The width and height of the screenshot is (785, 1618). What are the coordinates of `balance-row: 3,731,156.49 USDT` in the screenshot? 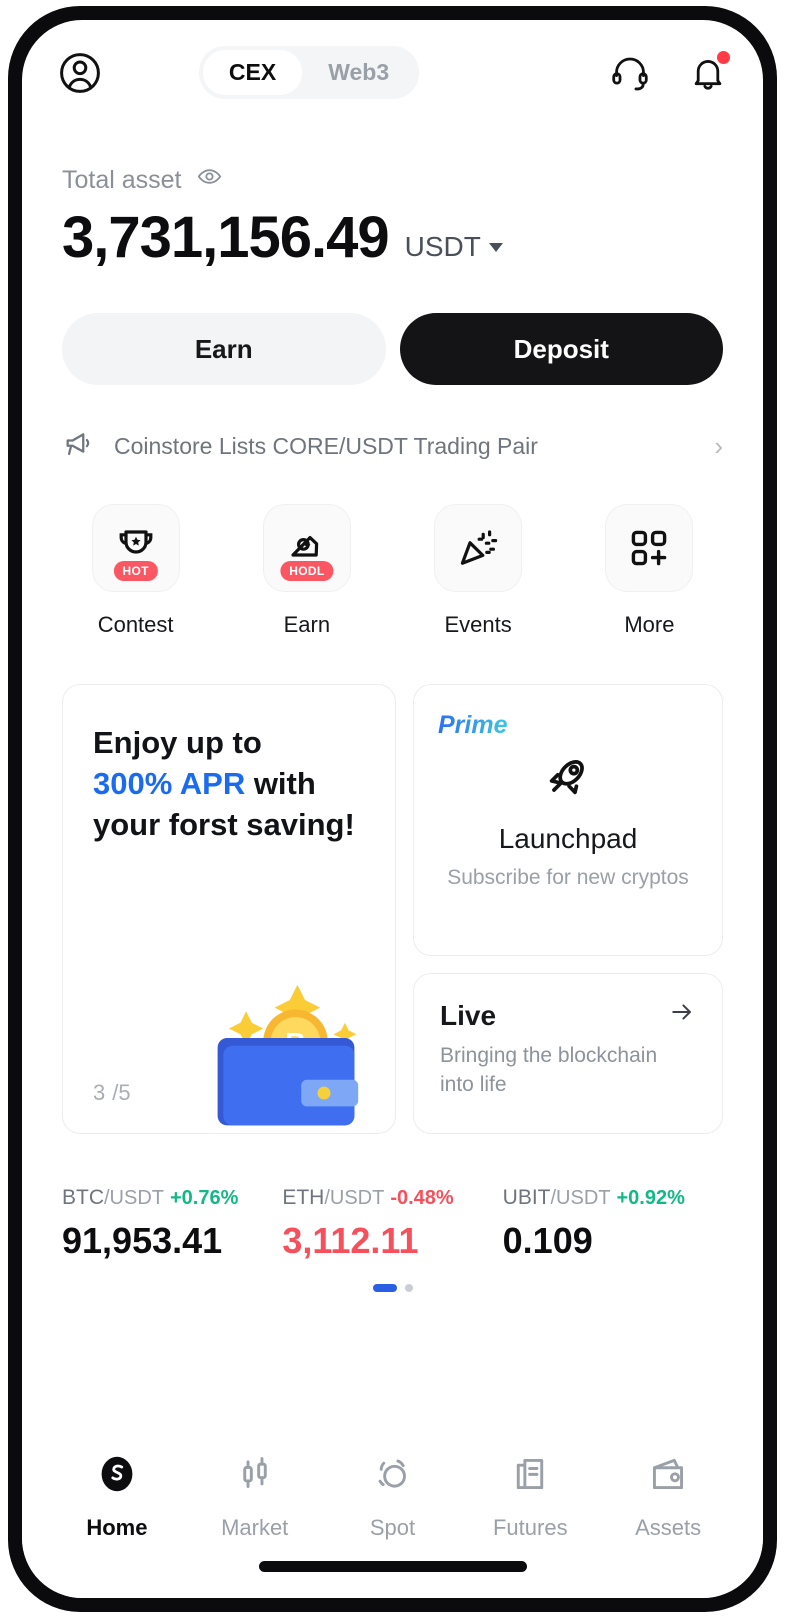 It's located at (392, 238).